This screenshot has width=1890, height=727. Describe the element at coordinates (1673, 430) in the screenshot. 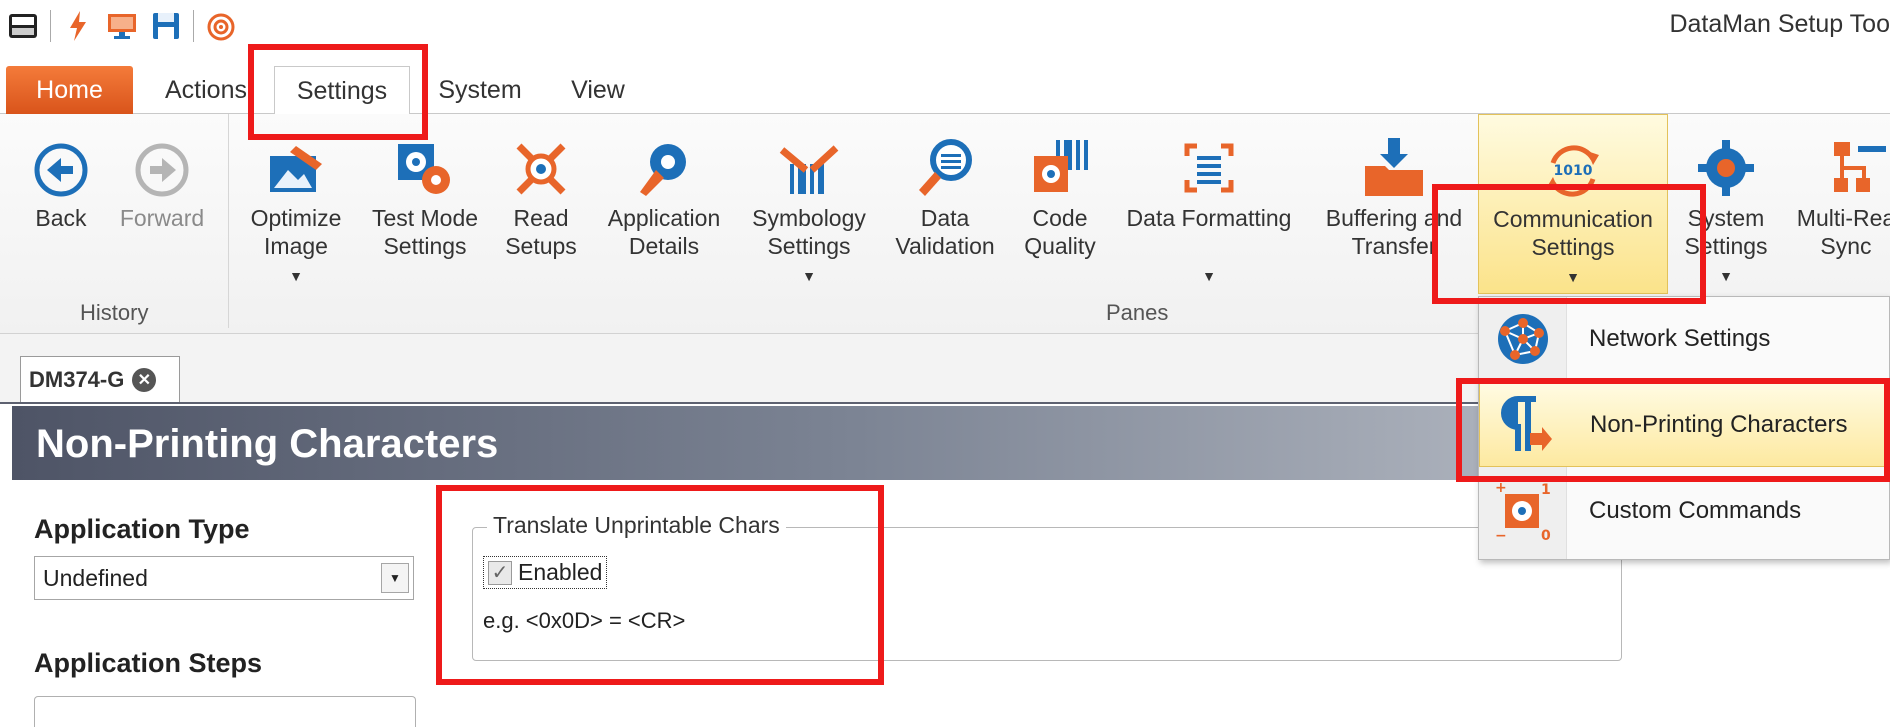

I see `highlight-non-printing-menu-item` at that location.